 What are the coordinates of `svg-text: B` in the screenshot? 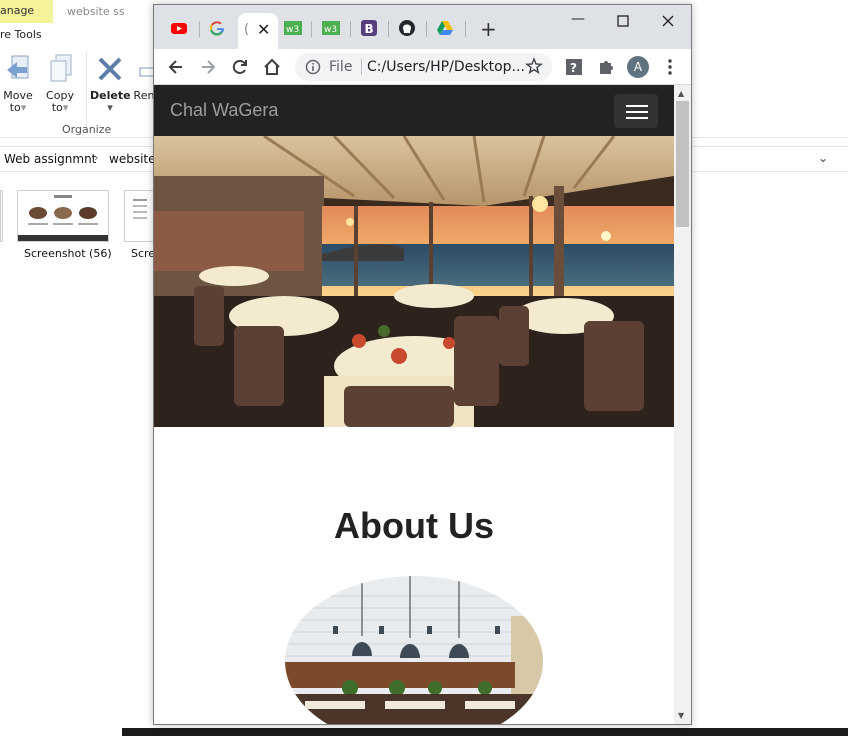 It's located at (369, 29).